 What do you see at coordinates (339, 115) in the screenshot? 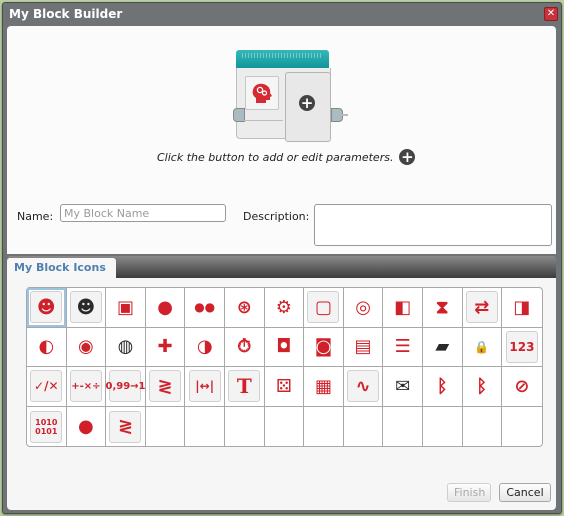
I see `sequence-plug-out-icon` at bounding box center [339, 115].